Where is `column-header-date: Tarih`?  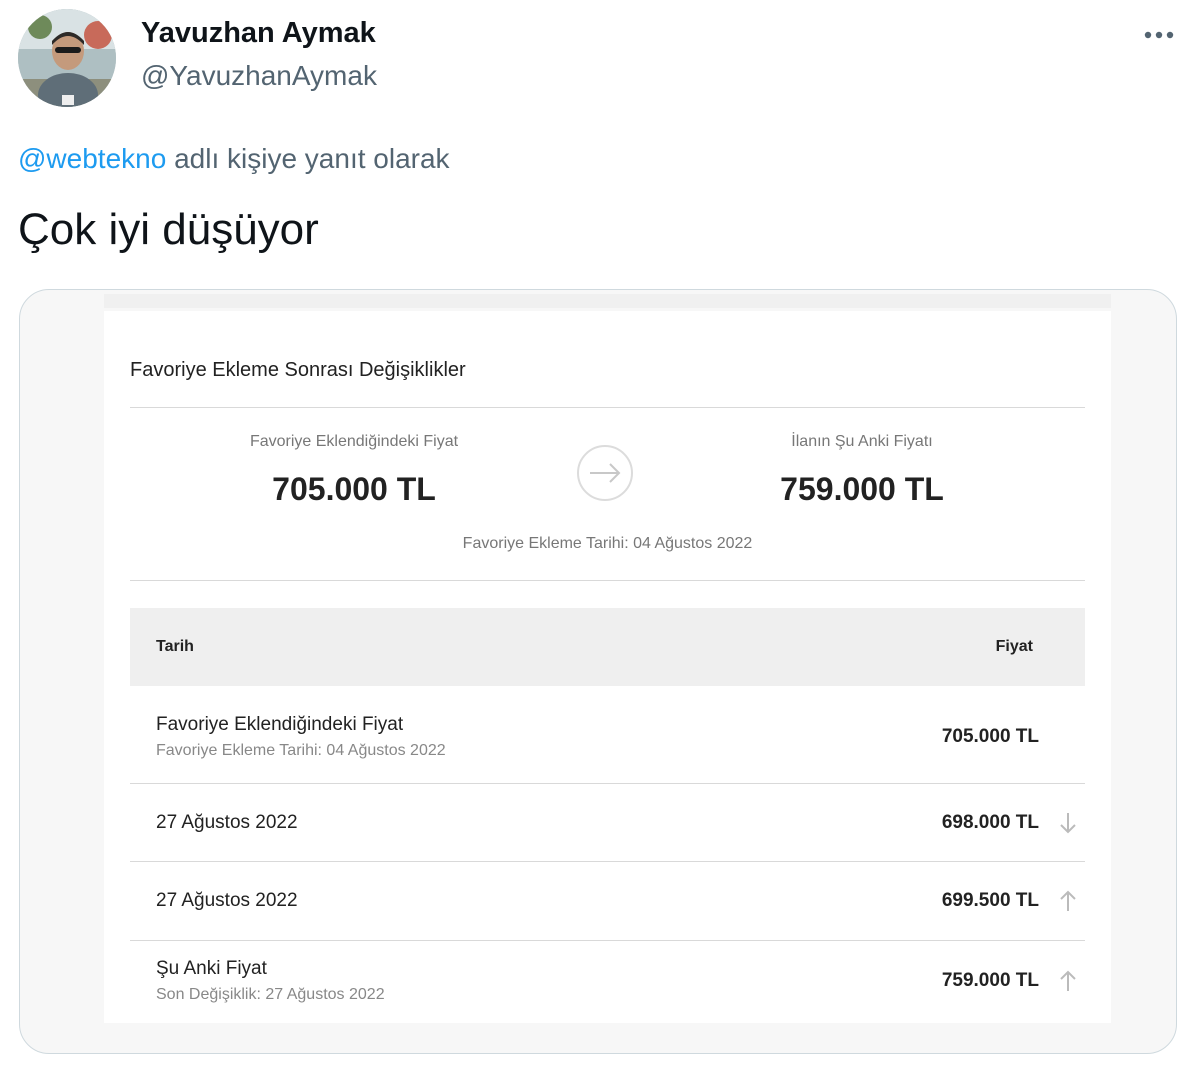 column-header-date: Tarih is located at coordinates (175, 646).